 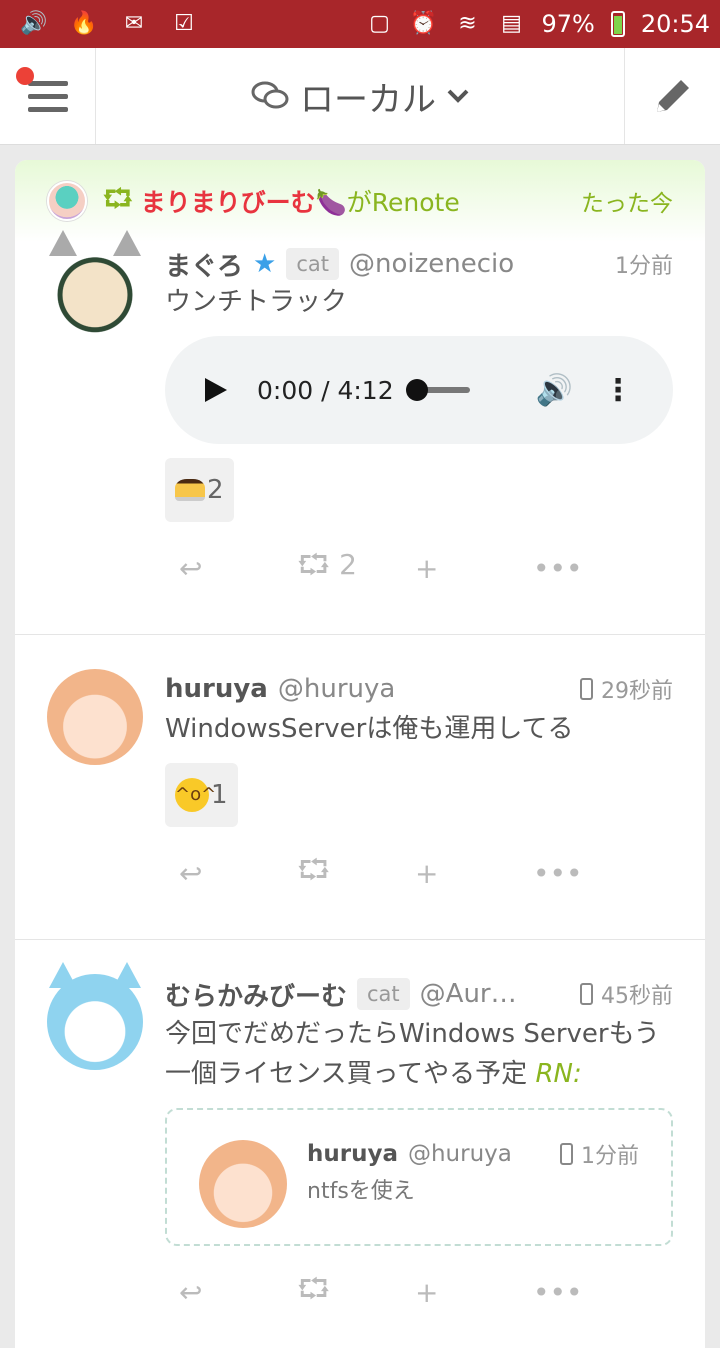 What do you see at coordinates (644, 264) in the screenshot?
I see `note-time: 1分前` at bounding box center [644, 264].